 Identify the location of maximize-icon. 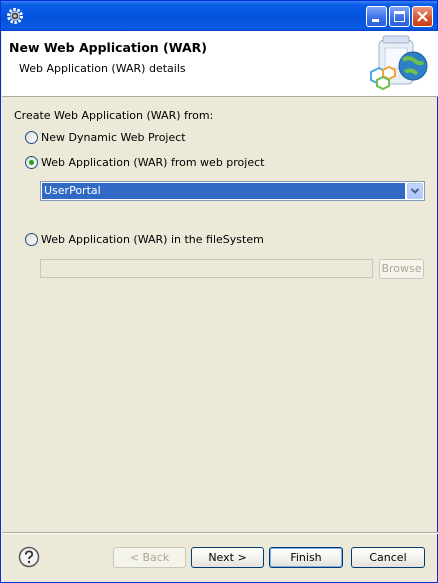
(399, 16).